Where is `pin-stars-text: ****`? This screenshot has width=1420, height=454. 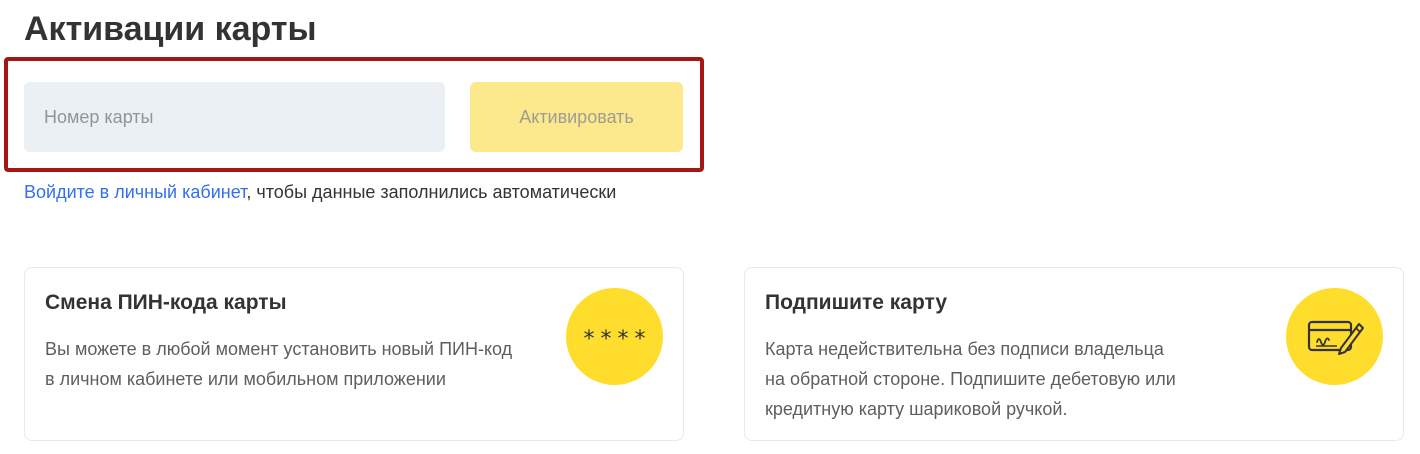 pin-stars-text: **** is located at coordinates (617, 339).